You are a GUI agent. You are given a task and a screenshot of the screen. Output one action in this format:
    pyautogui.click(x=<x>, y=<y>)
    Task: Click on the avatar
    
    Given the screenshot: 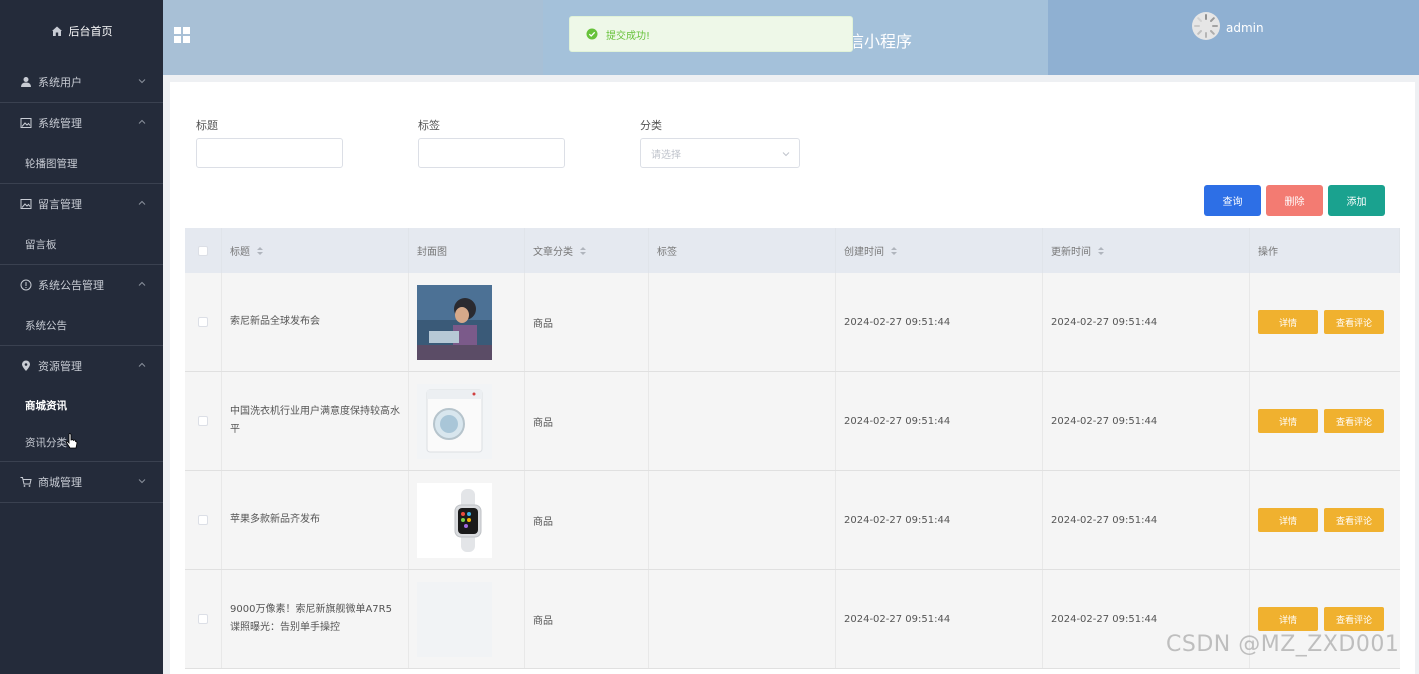 What is the action you would take?
    pyautogui.click(x=1206, y=26)
    